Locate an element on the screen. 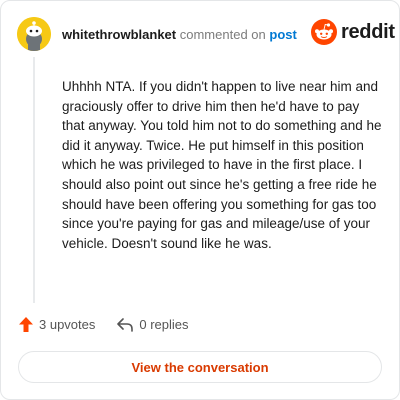  commented-on-text: commented on is located at coordinates (222, 34).